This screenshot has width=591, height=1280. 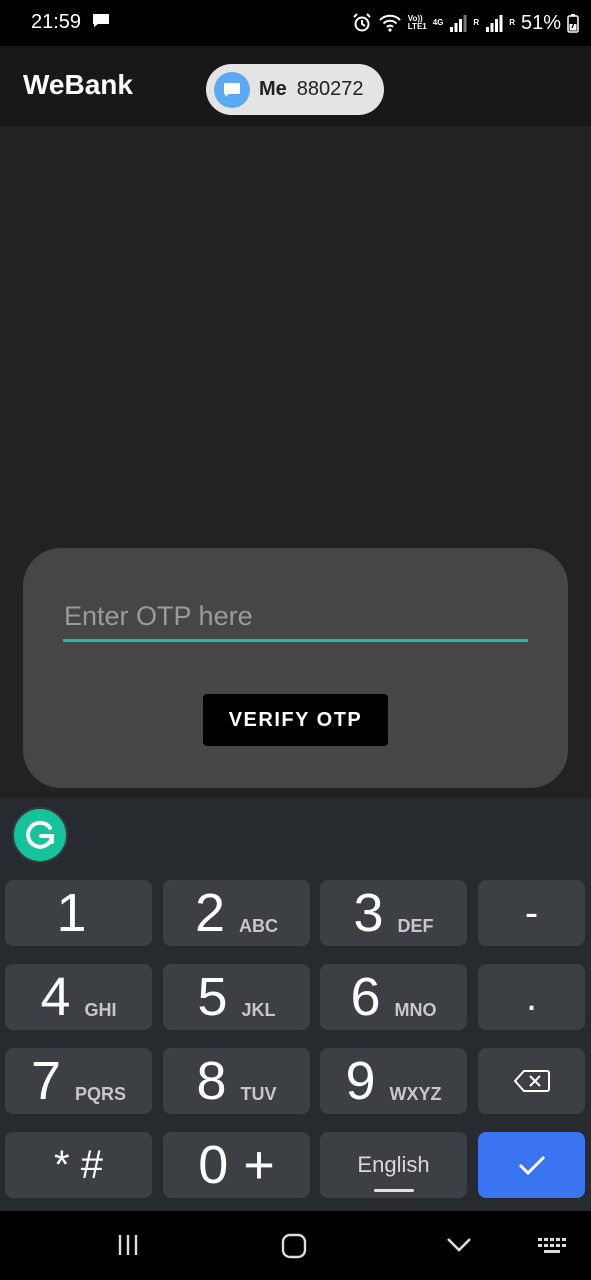 I want to click on app-title: WeBank, so click(x=78, y=84).